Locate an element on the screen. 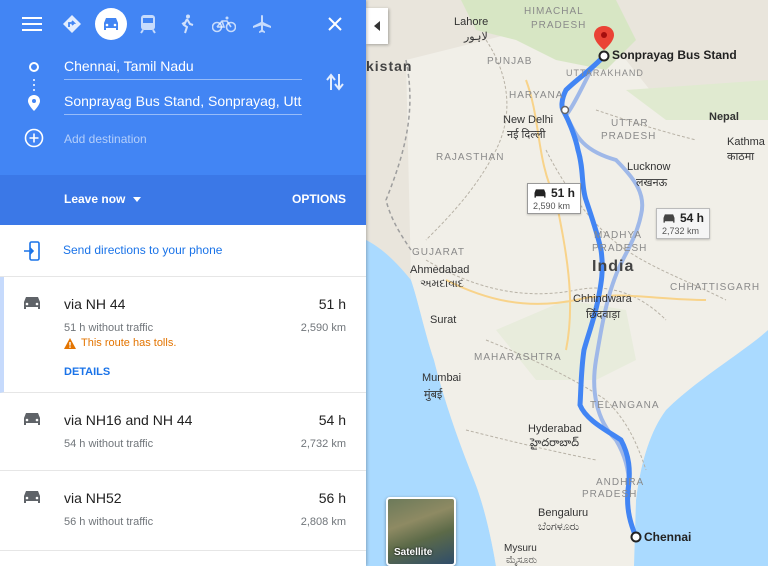 The height and width of the screenshot is (566, 768). driving-icon is located at coordinates (111, 24).